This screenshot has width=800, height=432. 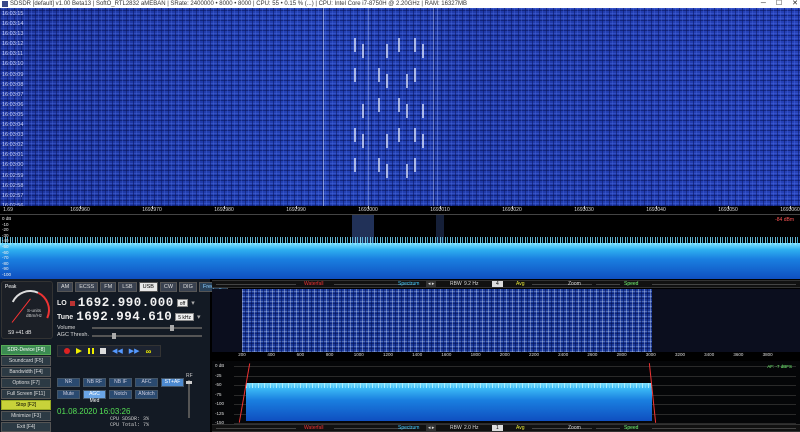 What do you see at coordinates (146, 394) in the screenshot?
I see `anotch-button: ANotch` at bounding box center [146, 394].